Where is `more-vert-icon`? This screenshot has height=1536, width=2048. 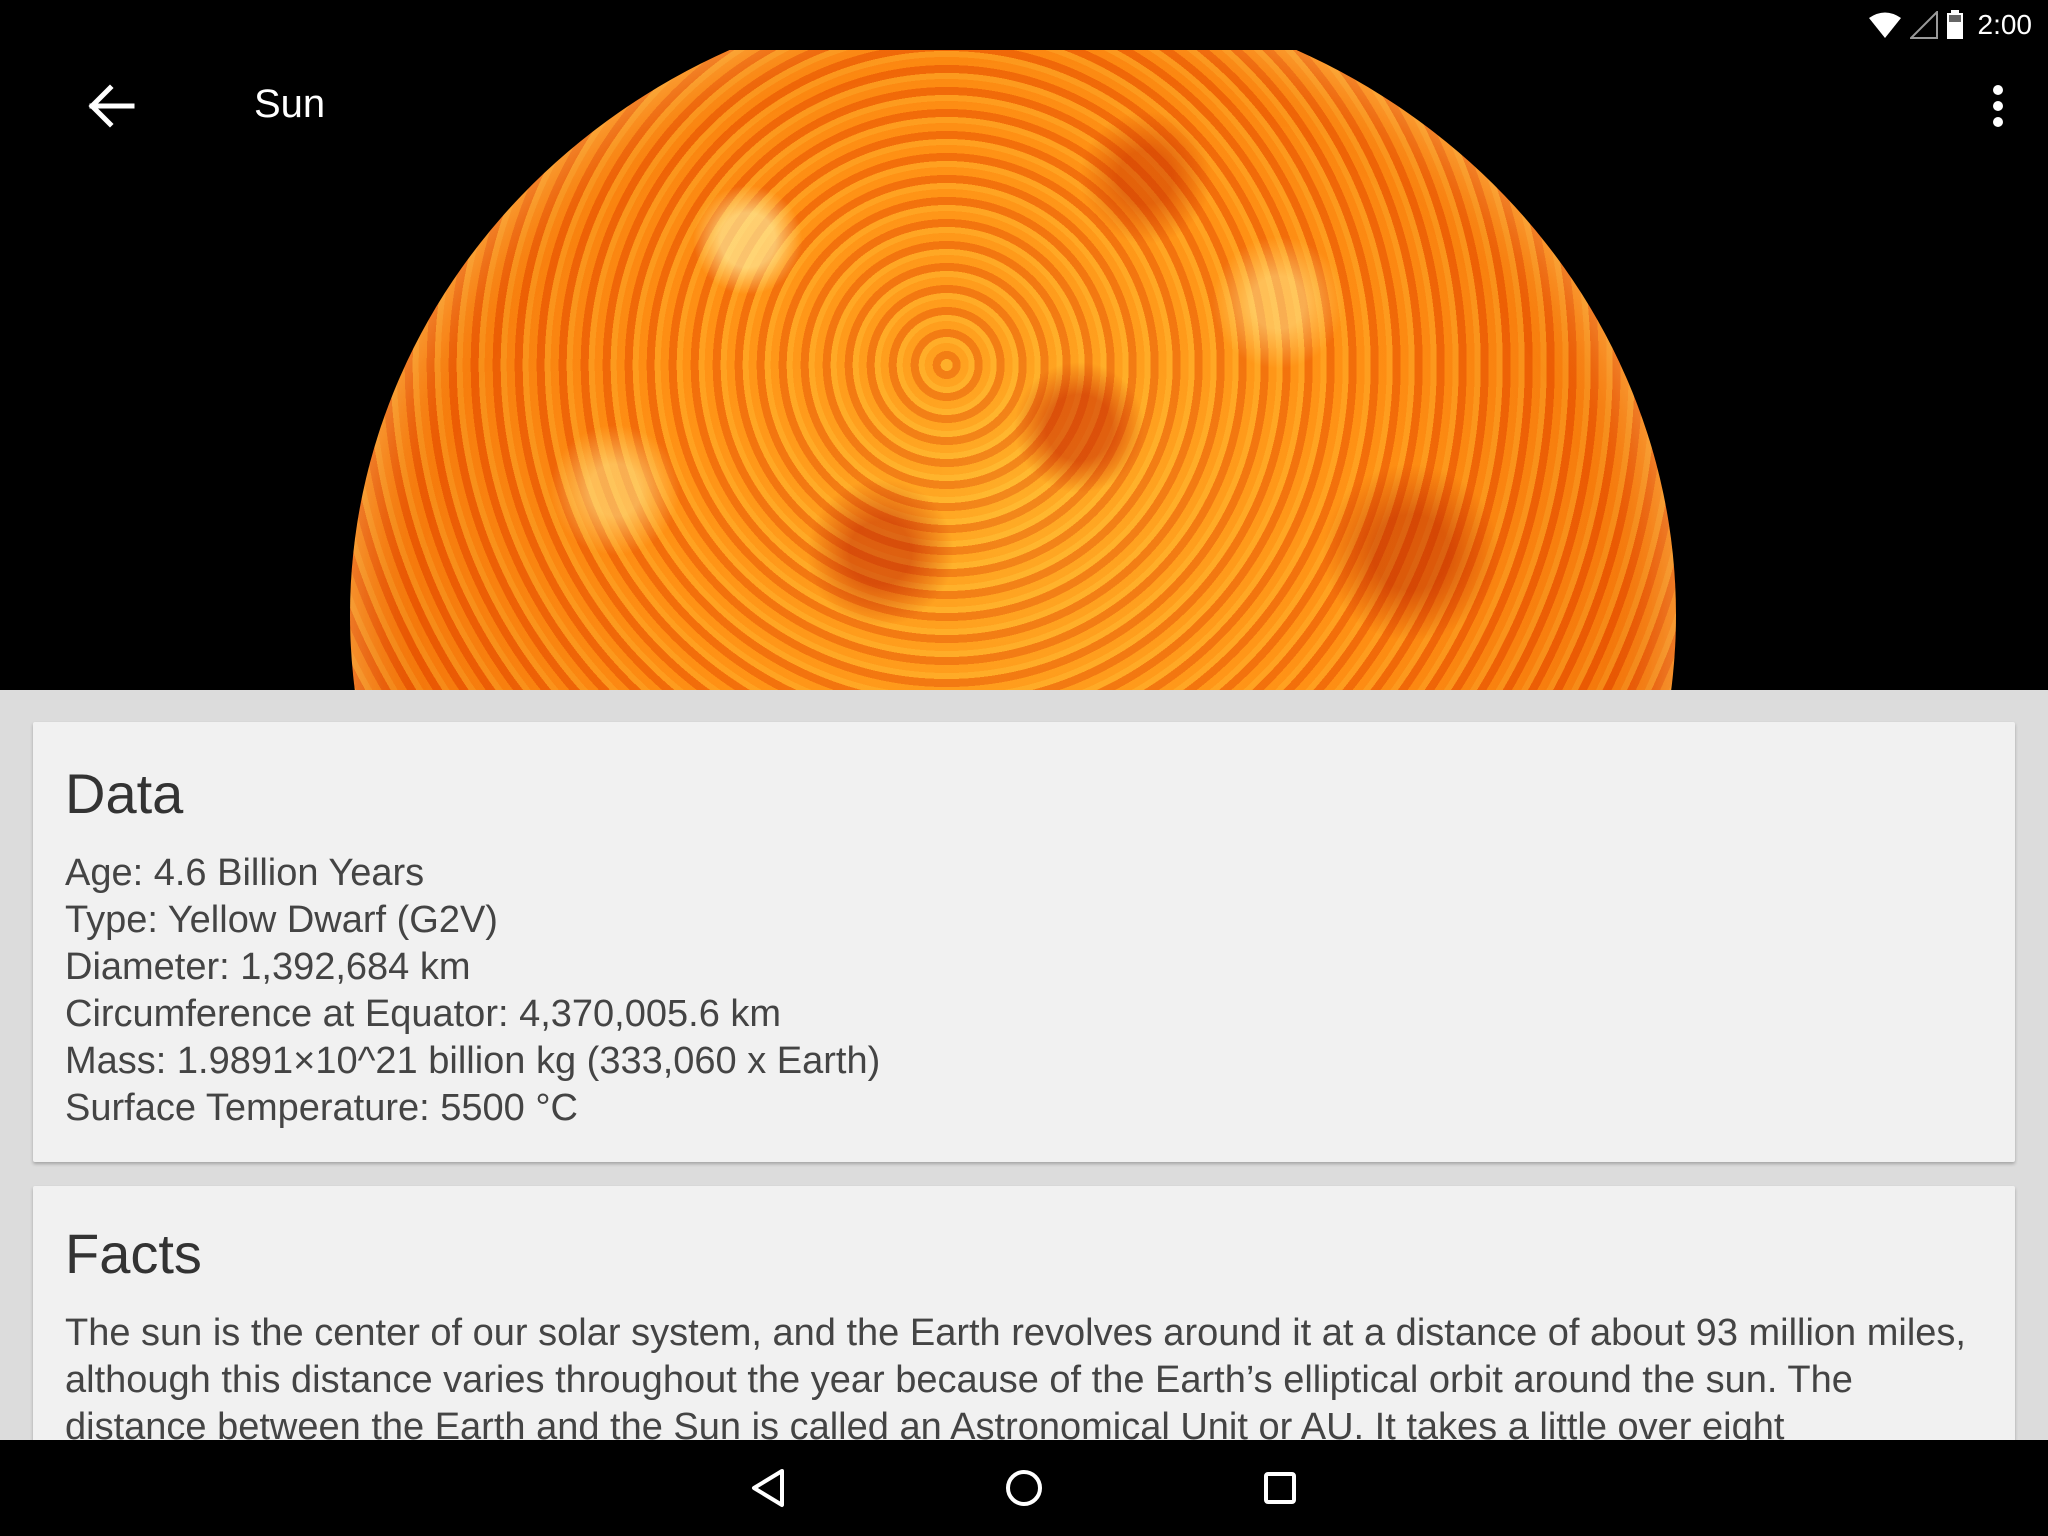
more-vert-icon is located at coordinates (1998, 106).